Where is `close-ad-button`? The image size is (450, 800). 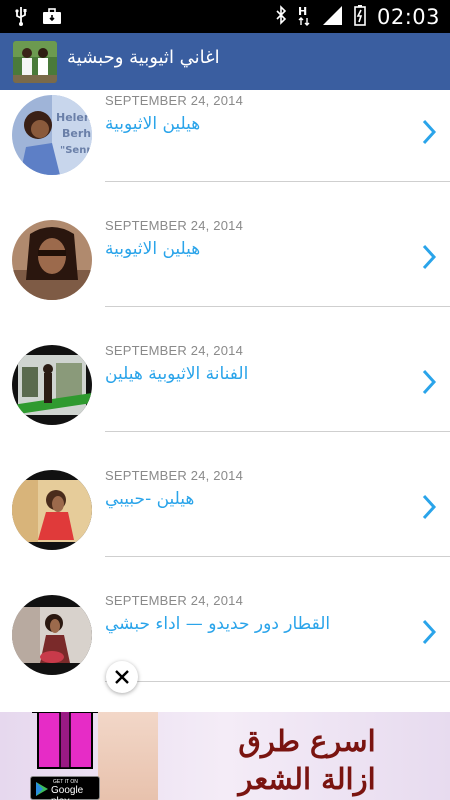
close-ad-button is located at coordinates (122, 677).